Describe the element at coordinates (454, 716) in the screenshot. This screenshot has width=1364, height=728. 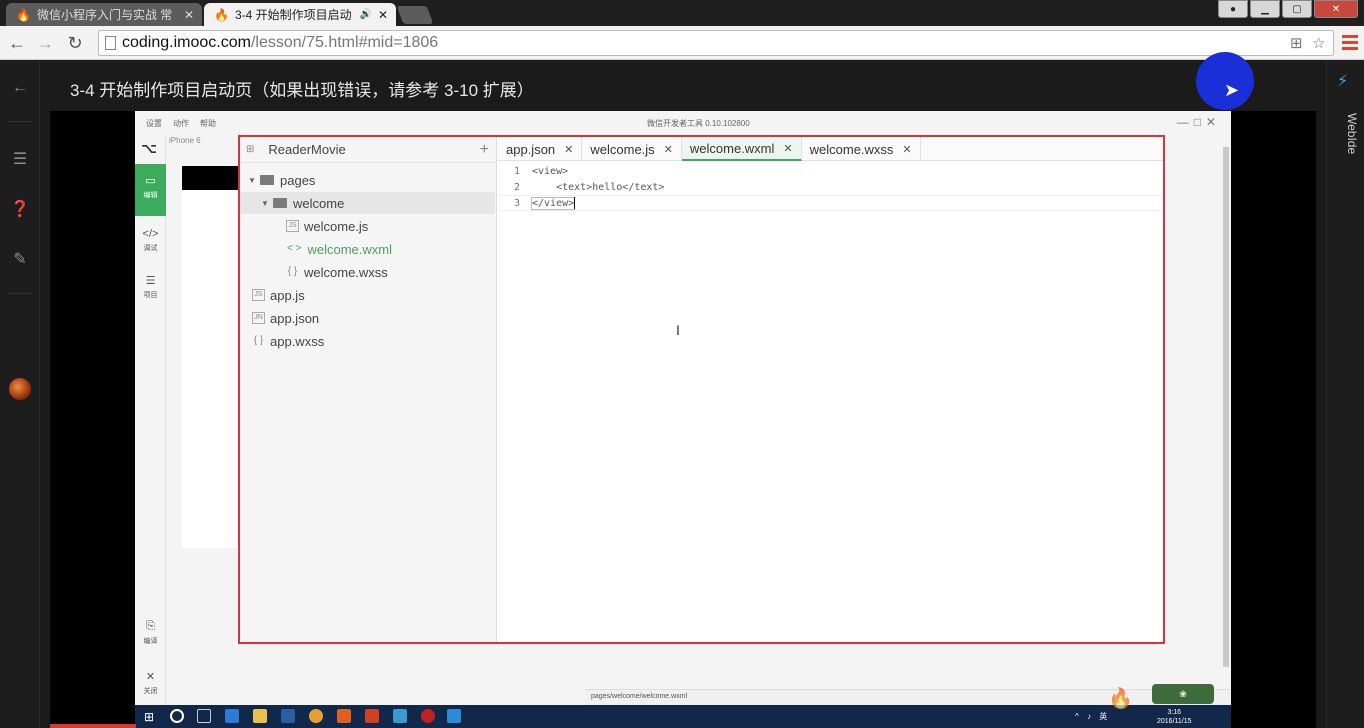
I see `wechat-devtools-icon` at that location.